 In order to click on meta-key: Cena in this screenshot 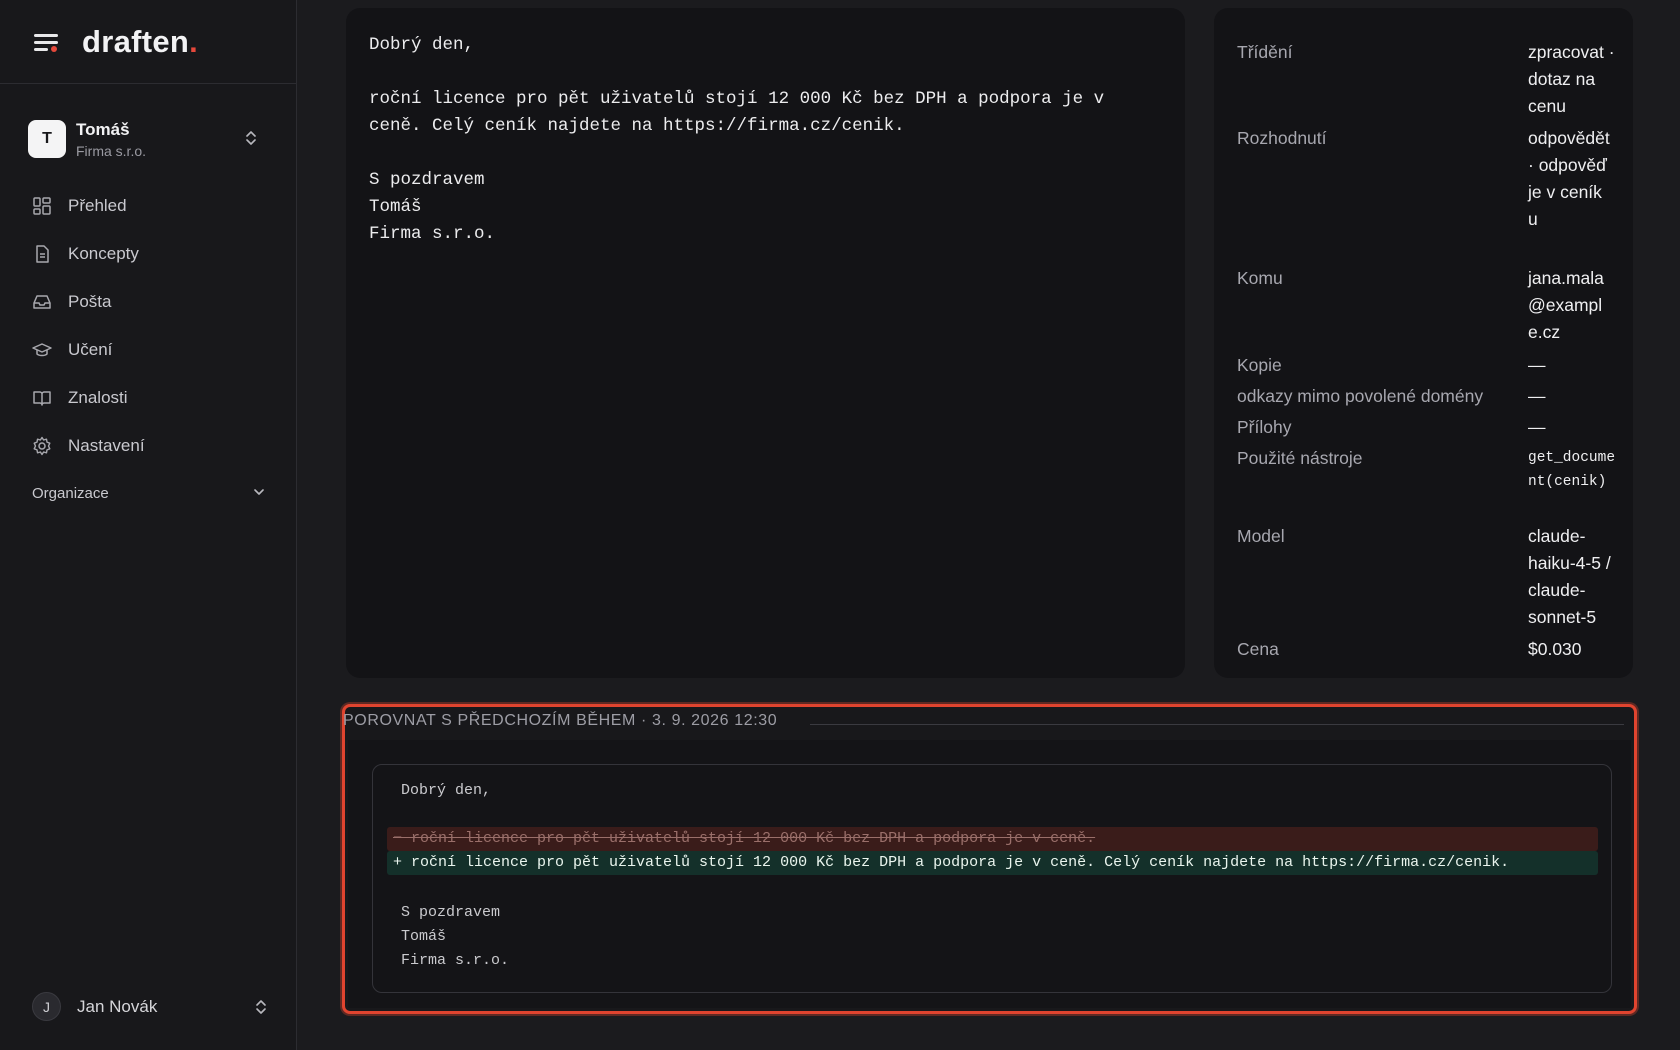, I will do `click(1258, 649)`.